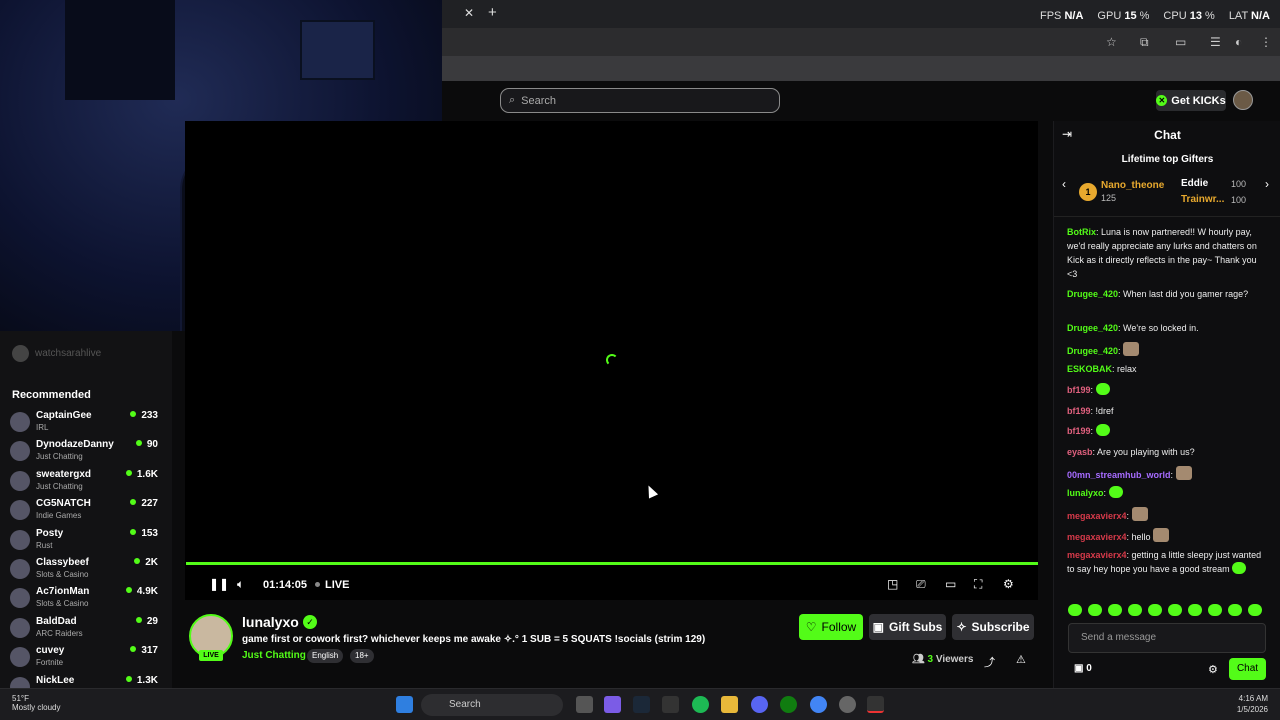 The height and width of the screenshot is (720, 1280). Describe the element at coordinates (1158, 328) in the screenshot. I see `chat-text: : We're so locked in.` at that location.